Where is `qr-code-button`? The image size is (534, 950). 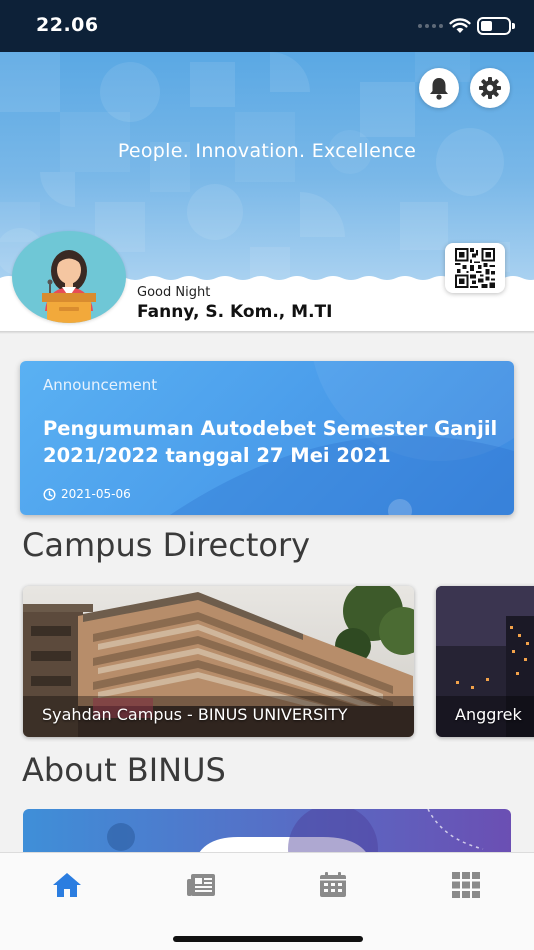
qr-code-button is located at coordinates (475, 268).